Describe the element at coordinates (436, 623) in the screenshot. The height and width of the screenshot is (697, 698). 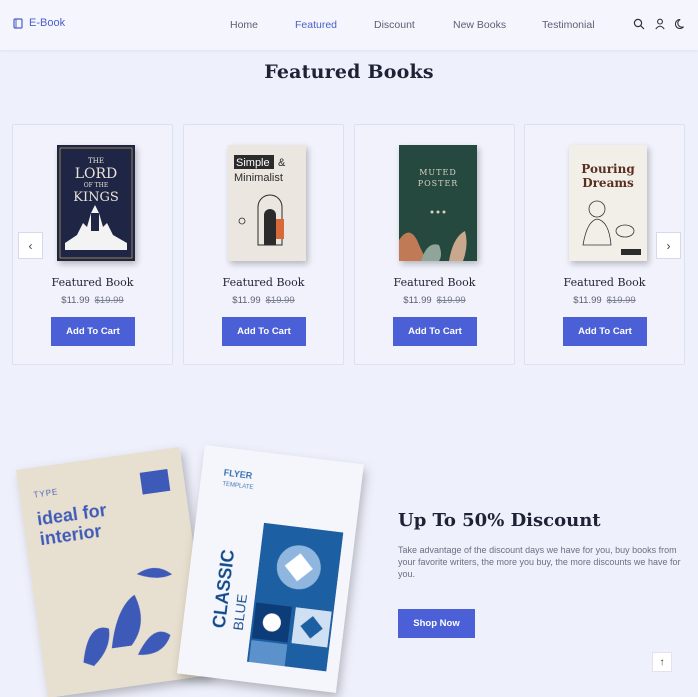
I see `shop-now-button: Shop Now` at that location.